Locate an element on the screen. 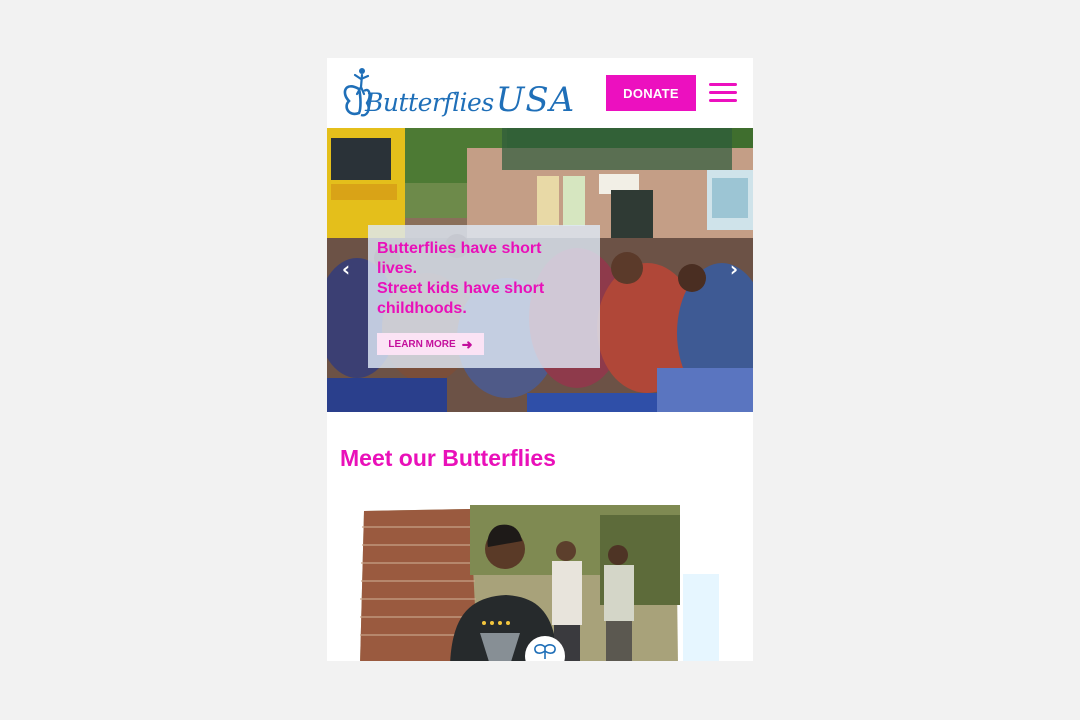  butterflies-usa-logo: ButterfliesUSA is located at coordinates (456, 93).